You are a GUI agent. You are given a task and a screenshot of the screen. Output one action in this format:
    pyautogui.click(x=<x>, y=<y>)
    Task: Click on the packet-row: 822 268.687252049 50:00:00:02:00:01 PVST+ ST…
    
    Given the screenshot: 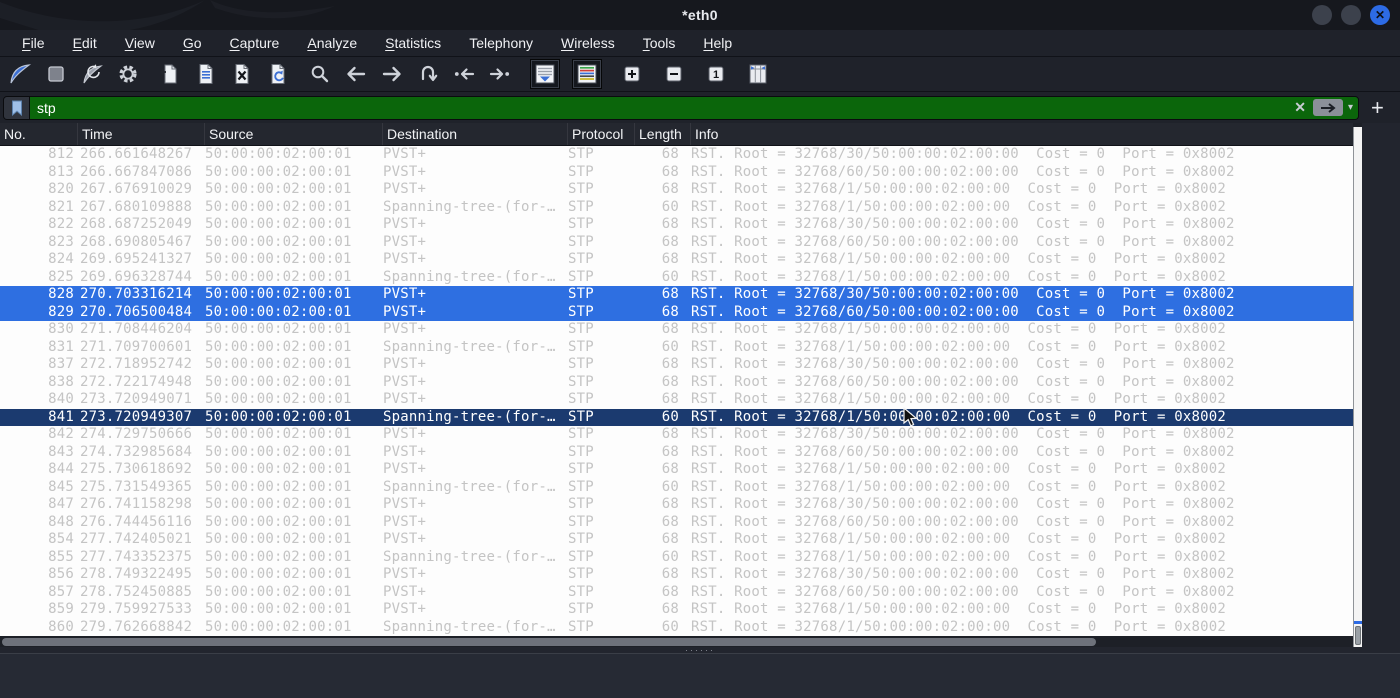 What is the action you would take?
    pyautogui.click(x=676, y=225)
    